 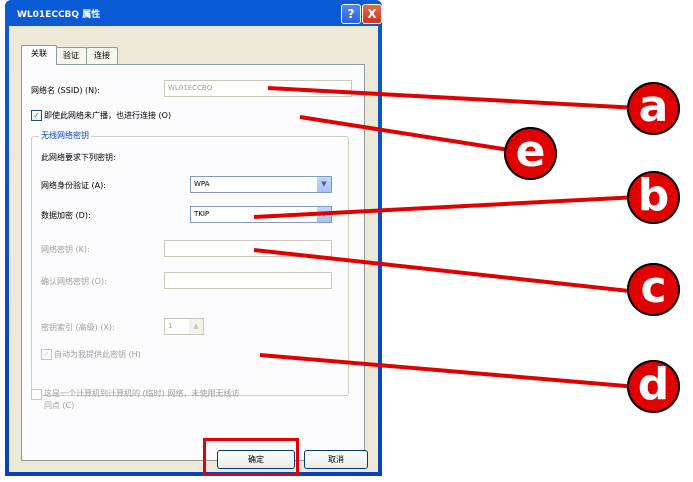 What do you see at coordinates (653, 386) in the screenshot?
I see `callout-d: d` at bounding box center [653, 386].